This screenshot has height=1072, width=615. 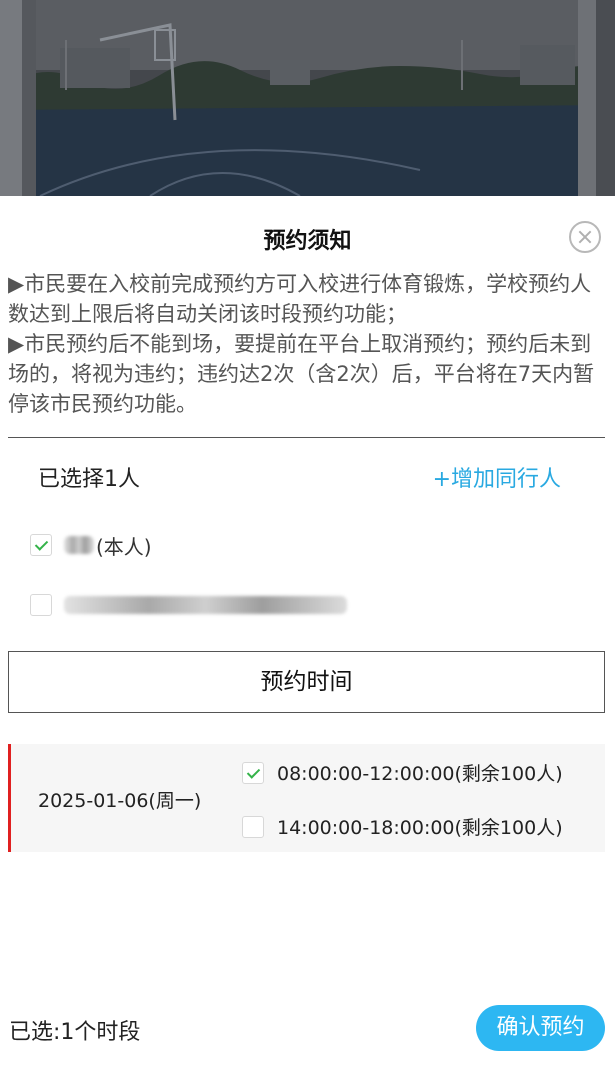 What do you see at coordinates (585, 237) in the screenshot?
I see `close-icon` at bounding box center [585, 237].